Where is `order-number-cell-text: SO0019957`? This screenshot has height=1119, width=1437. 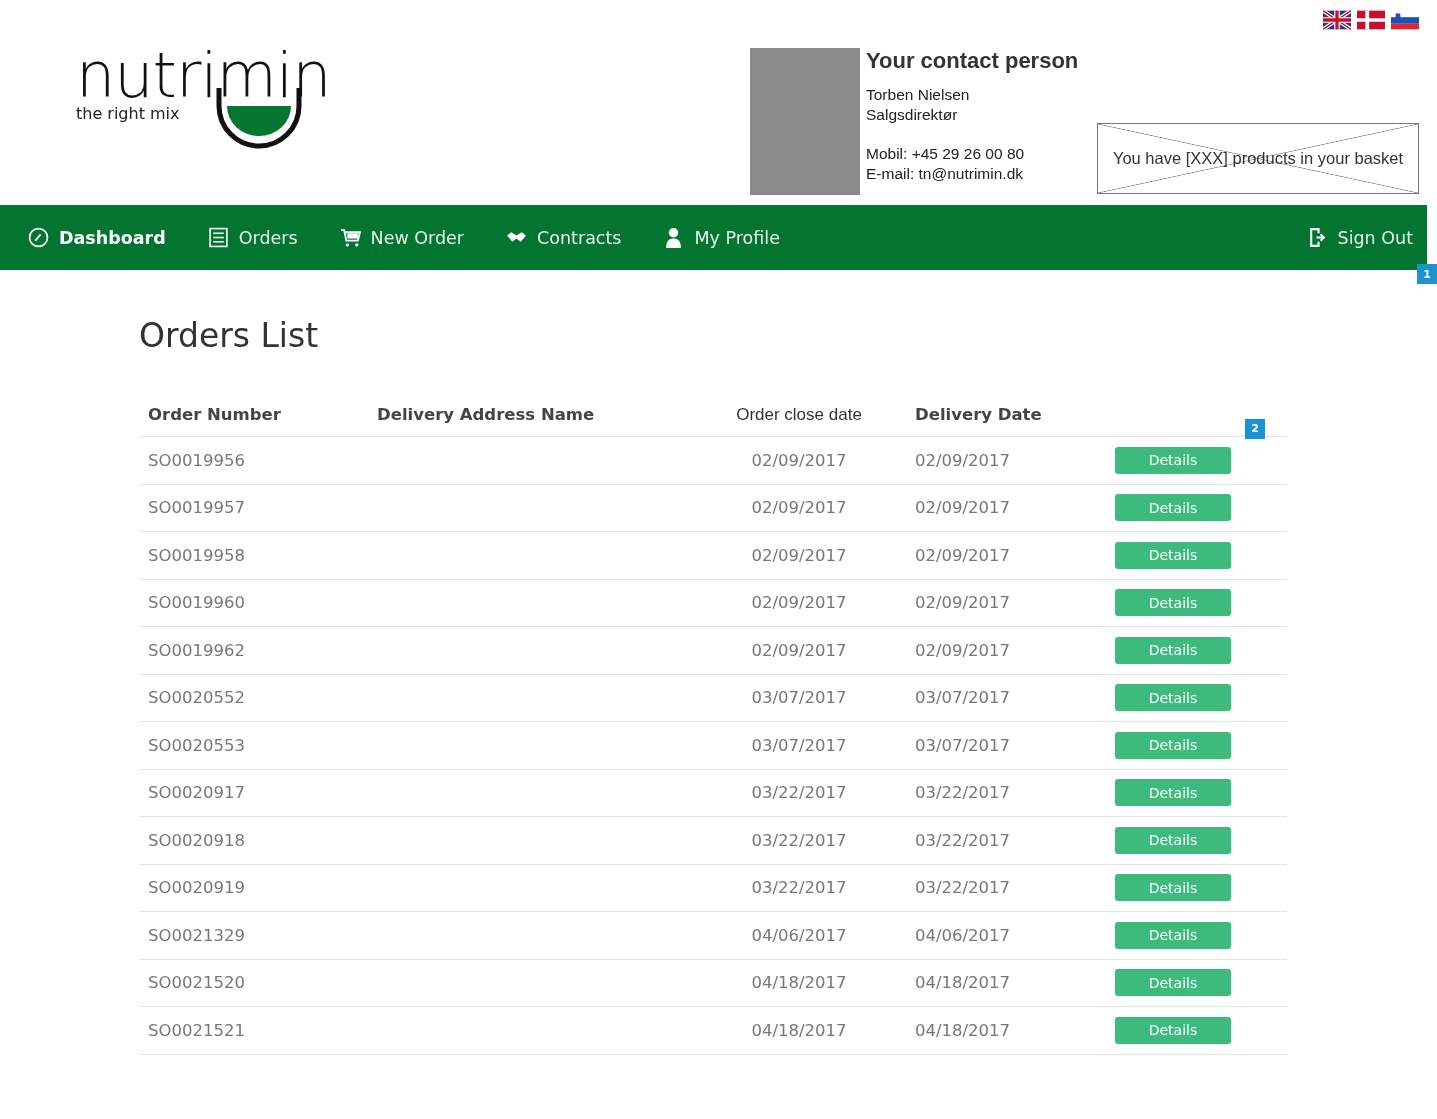
order-number-cell-text: SO0019957 is located at coordinates (196, 508).